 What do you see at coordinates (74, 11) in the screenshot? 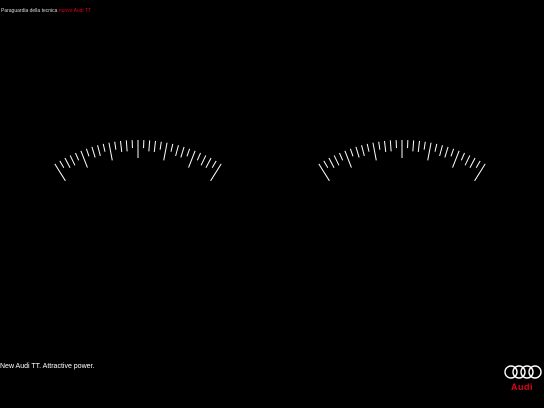
I see `header-accent: nuovo Audi TT` at bounding box center [74, 11].